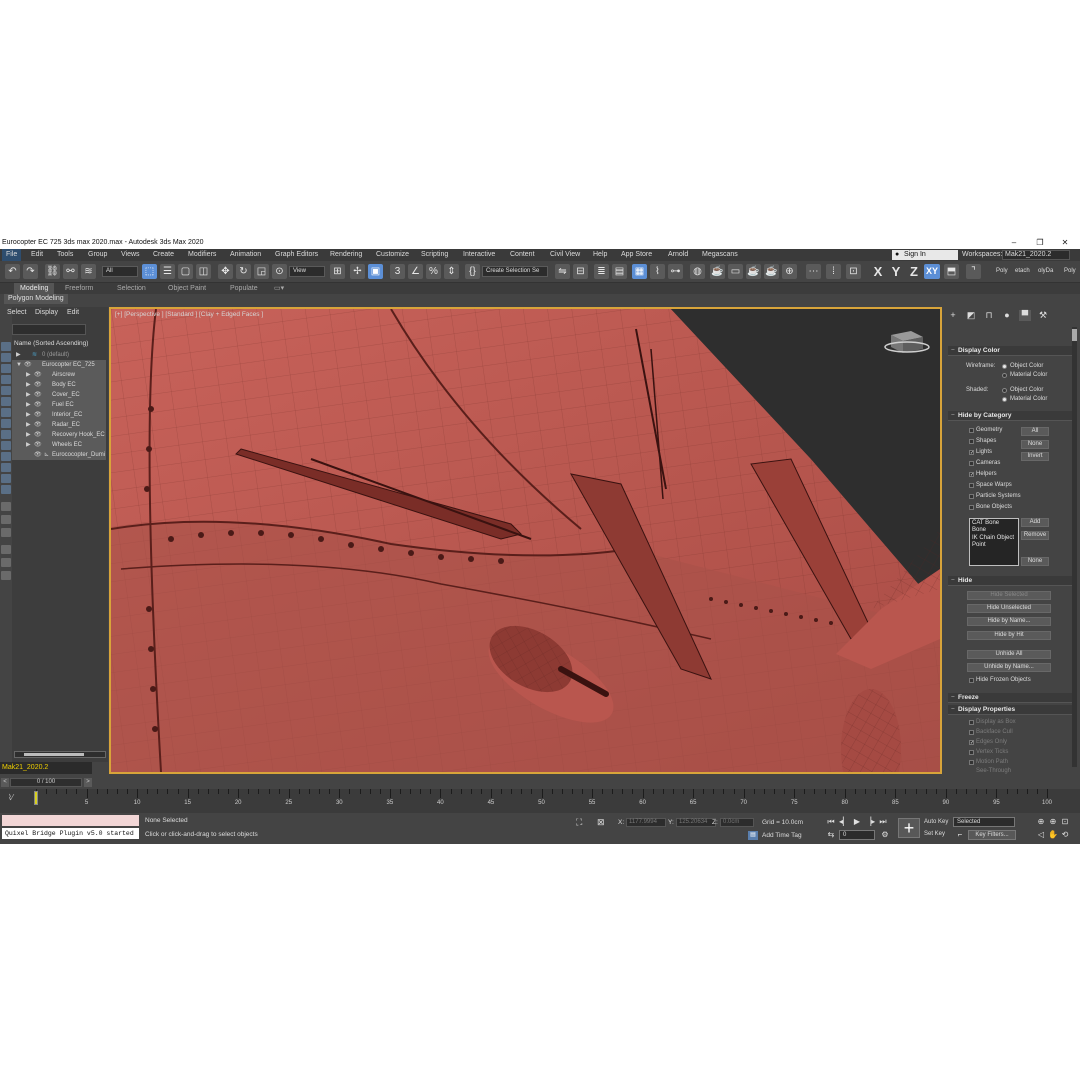 The width and height of the screenshot is (1080, 1080). Describe the element at coordinates (953, 315) in the screenshot. I see `create-tab-icon: +` at that location.